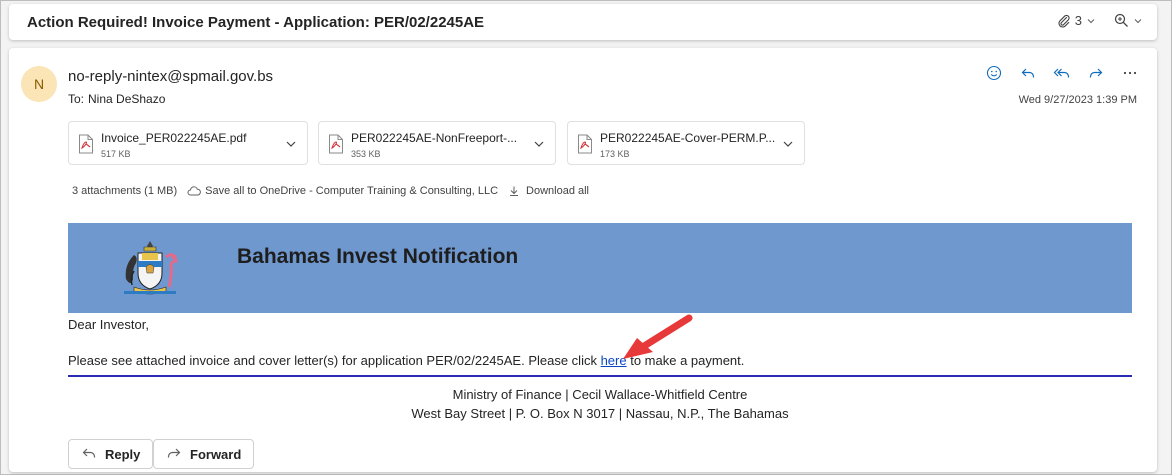 This screenshot has width=1172, height=475. What do you see at coordinates (116, 154) in the screenshot?
I see `attachment-size: 517 KB` at bounding box center [116, 154].